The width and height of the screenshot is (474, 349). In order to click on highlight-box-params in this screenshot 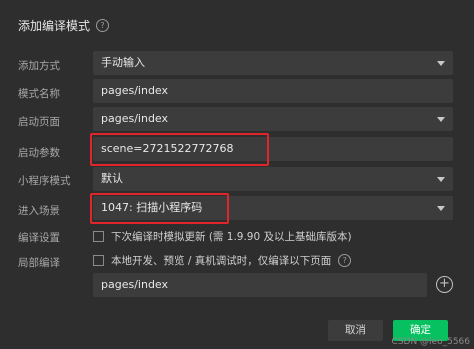, I will do `click(179, 149)`.